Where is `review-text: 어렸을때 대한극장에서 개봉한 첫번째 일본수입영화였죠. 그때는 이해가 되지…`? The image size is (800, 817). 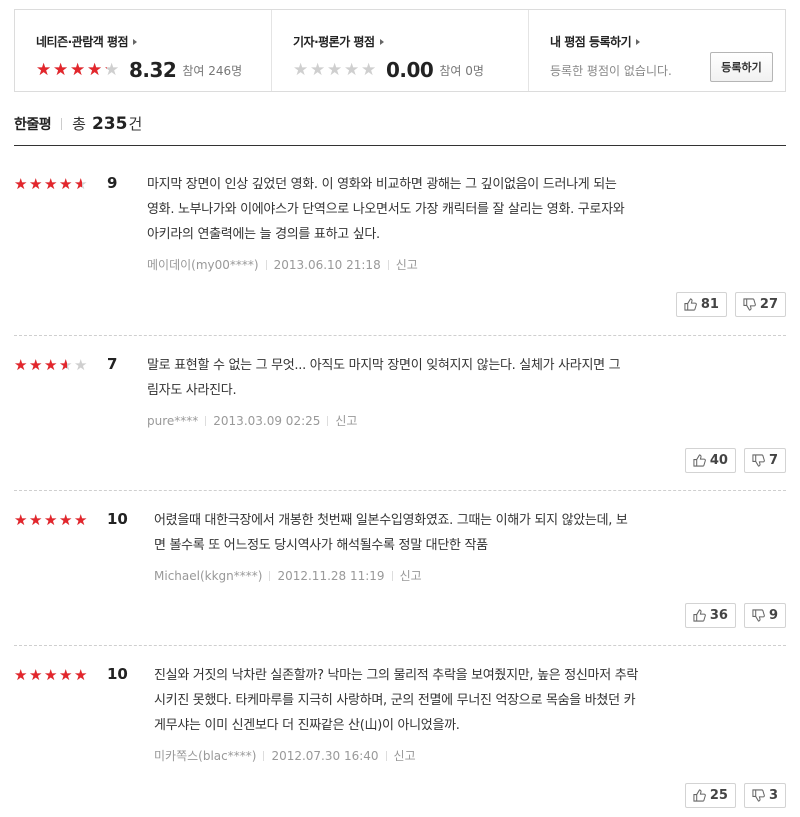 review-text: 어렸을때 대한극장에서 개봉한 첫번째 일본수입영화였죠. 그때는 이해가 되지… is located at coordinates (391, 533).